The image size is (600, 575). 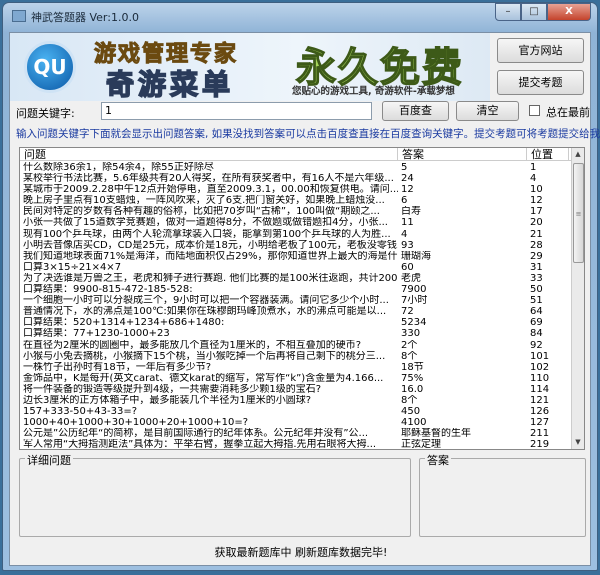 I want to click on close-button: X, so click(x=569, y=12).